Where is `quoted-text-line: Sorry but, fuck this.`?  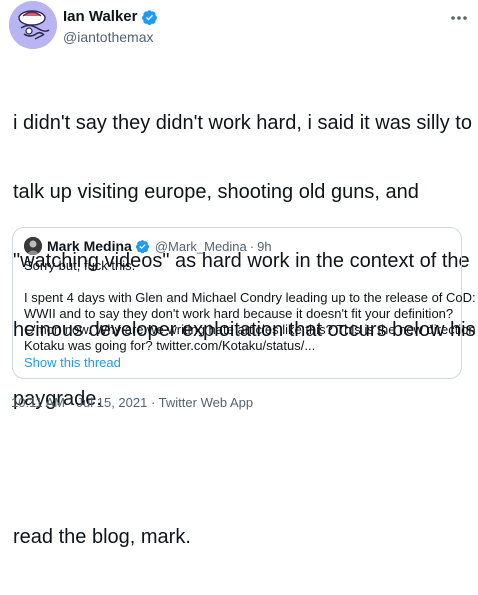
quoted-text-line: Sorry but, fuck this. is located at coordinates (80, 265).